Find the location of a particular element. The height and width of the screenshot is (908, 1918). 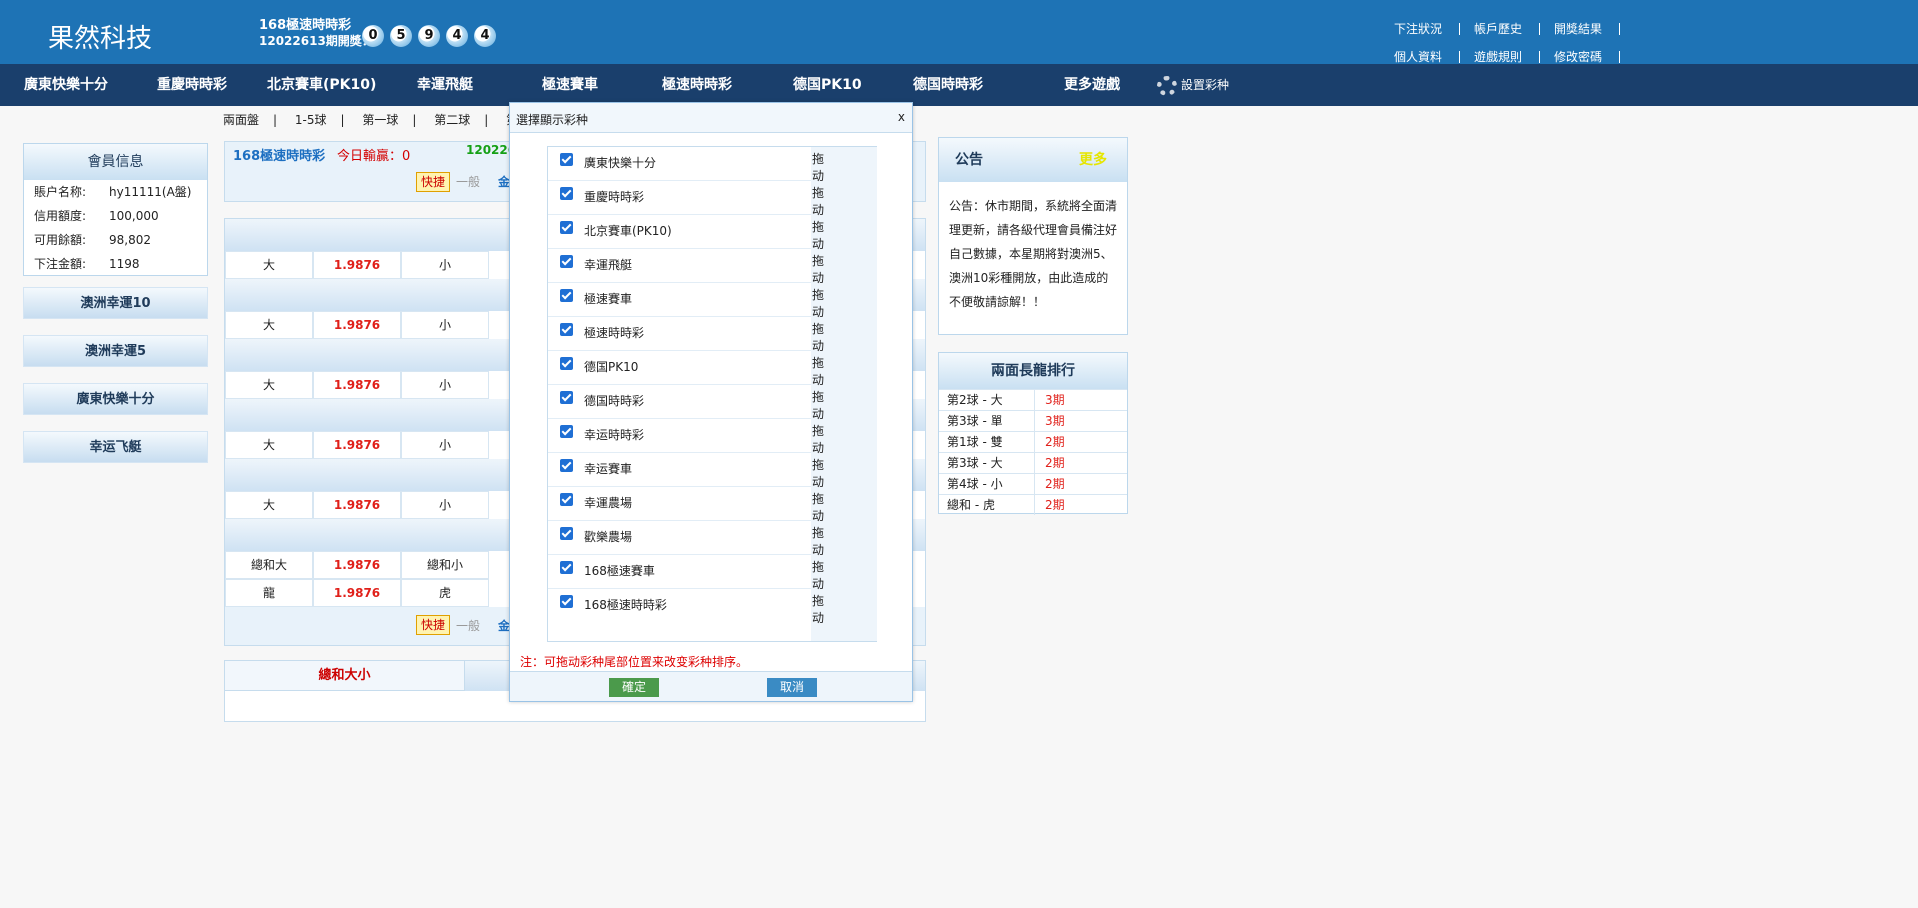

tab-two-sides: 兩面盤 is located at coordinates (241, 120).